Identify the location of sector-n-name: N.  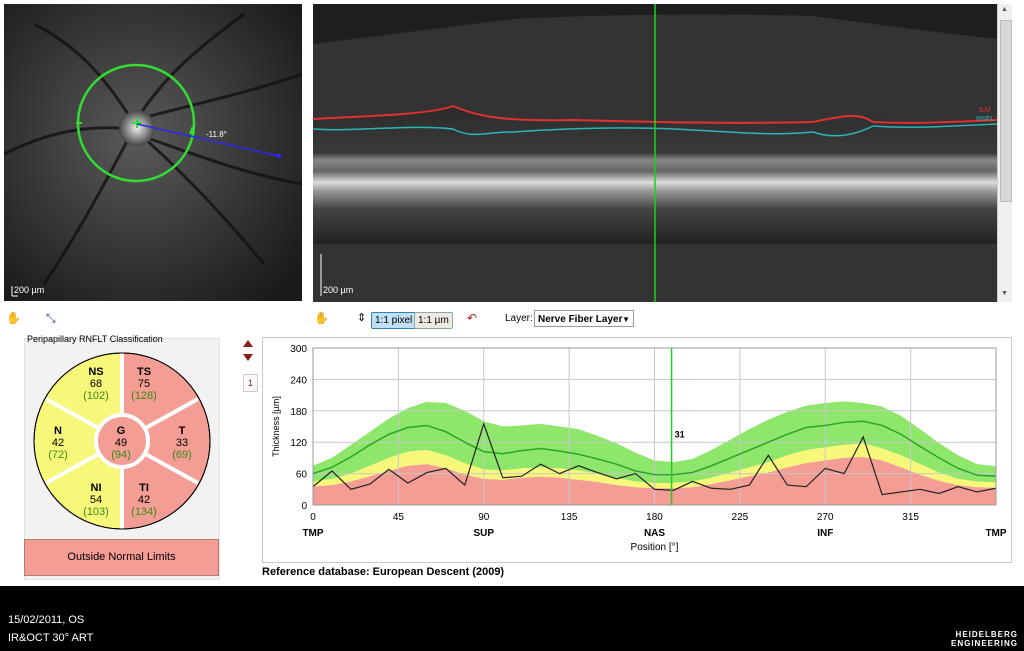
(58, 431).